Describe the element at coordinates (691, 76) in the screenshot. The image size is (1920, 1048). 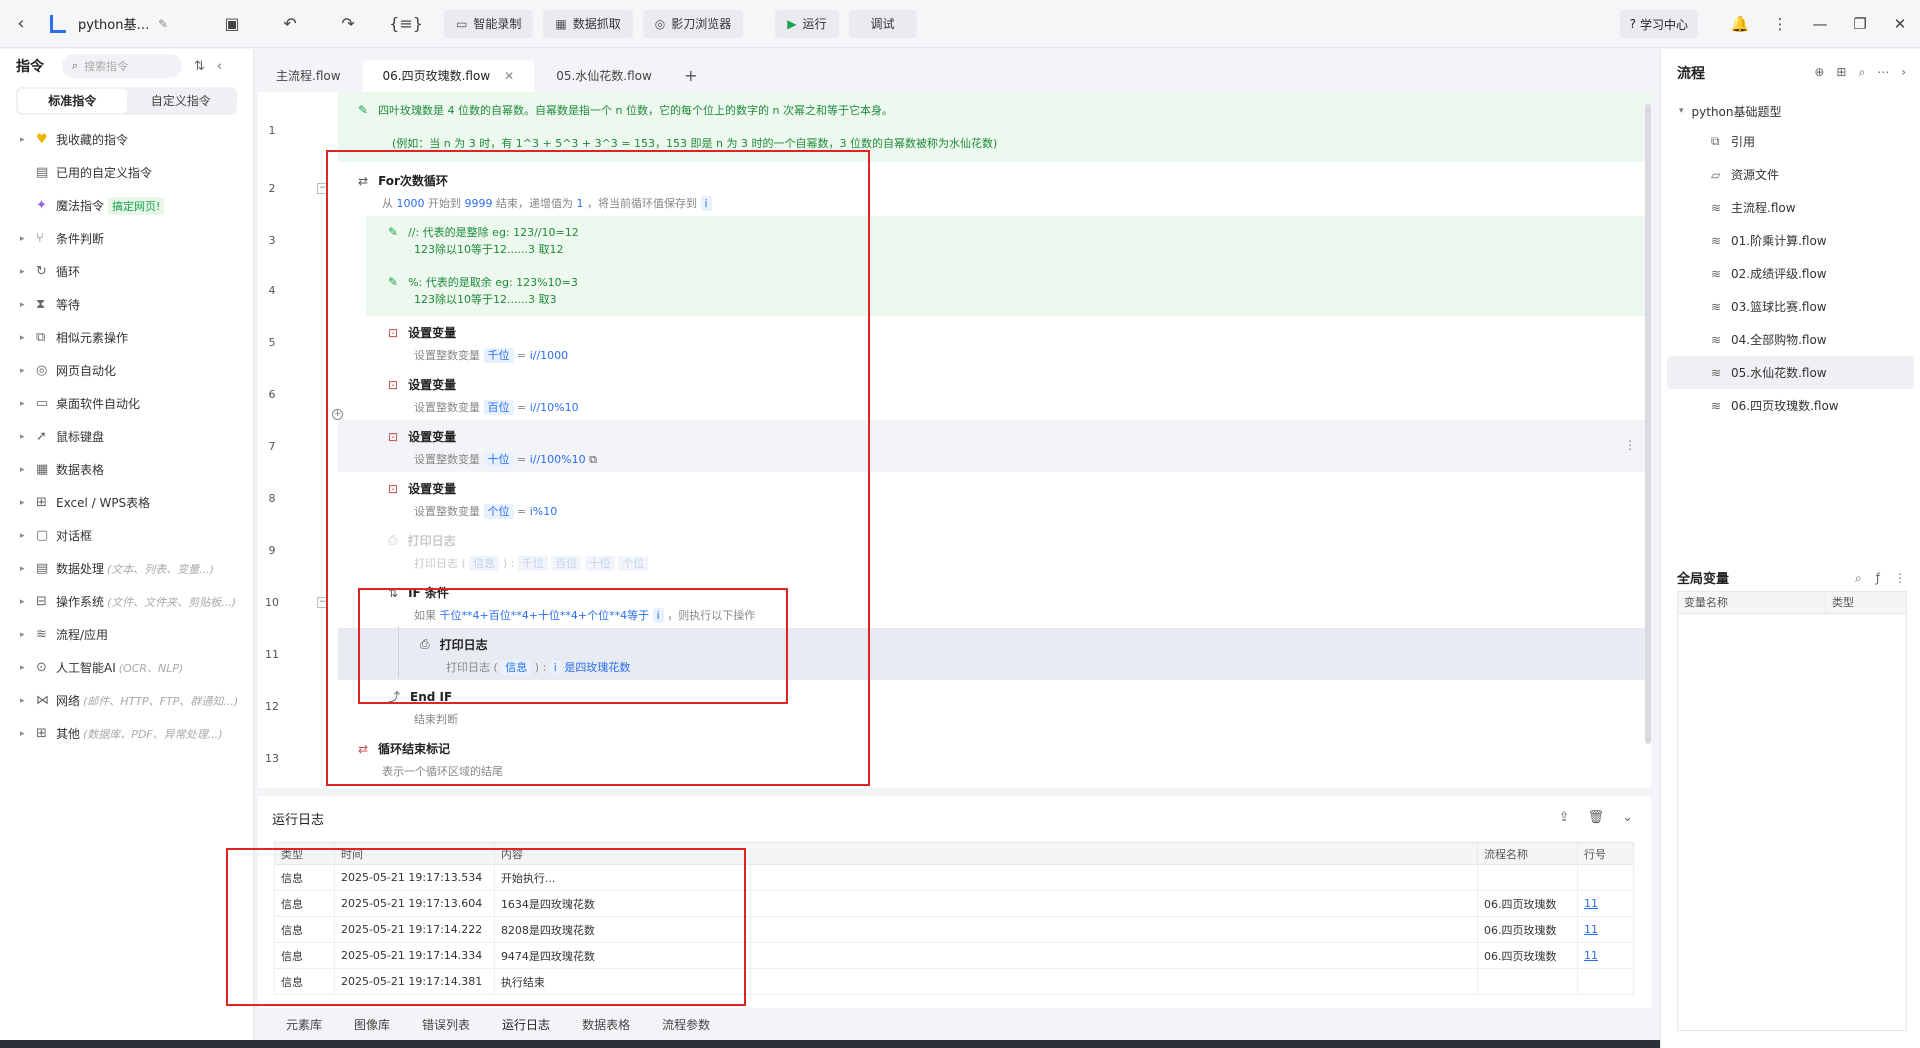
I see `add-tab-icon: +` at that location.